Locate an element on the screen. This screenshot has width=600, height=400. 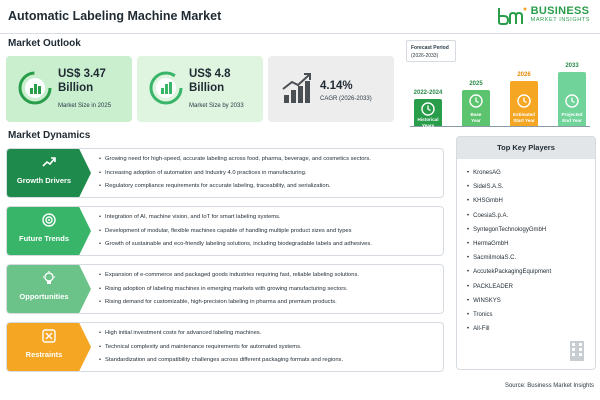
timeline-bar: Estimated Start Year is located at coordinates (524, 103).